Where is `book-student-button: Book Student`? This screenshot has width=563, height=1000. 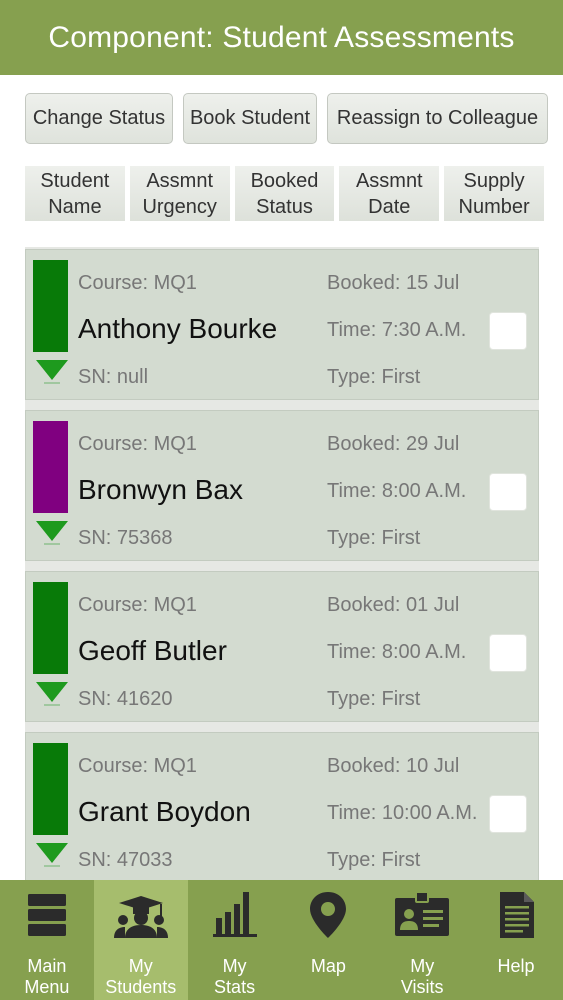
book-student-button: Book Student is located at coordinates (250, 118).